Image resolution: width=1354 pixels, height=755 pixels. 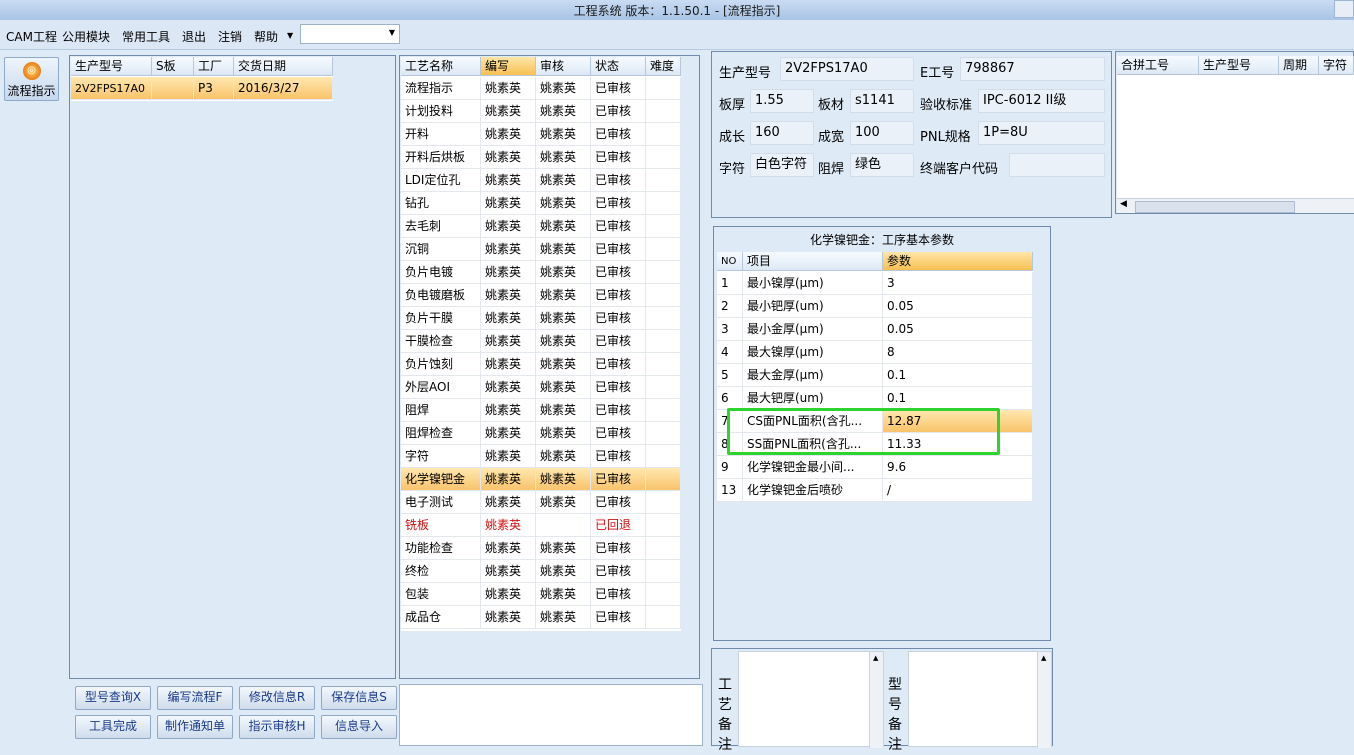 I want to click on menu-overflow-arrow-icon: ▼, so click(x=290, y=35).